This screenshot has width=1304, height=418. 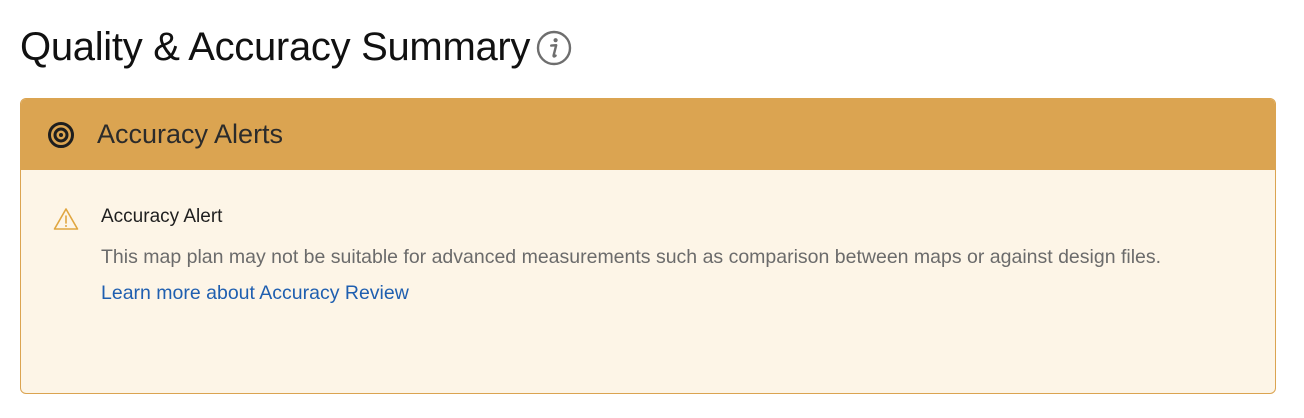 I want to click on page-title: Quality & Accuracy Summary, so click(x=275, y=47).